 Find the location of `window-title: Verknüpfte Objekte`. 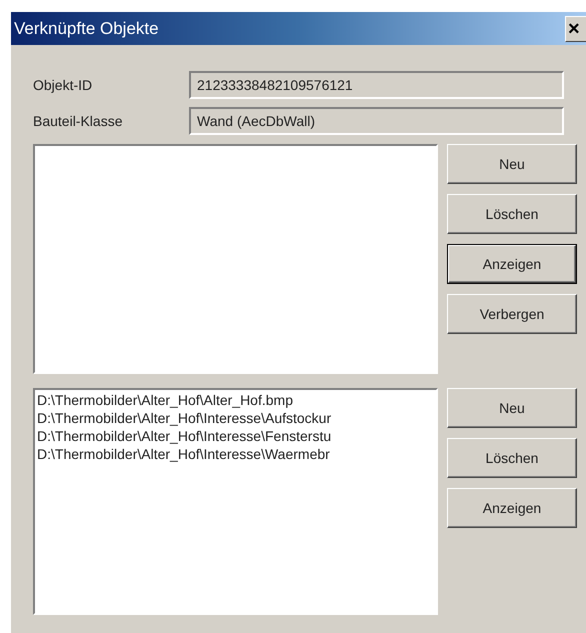

window-title: Verknüpfte Objekte is located at coordinates (86, 28).